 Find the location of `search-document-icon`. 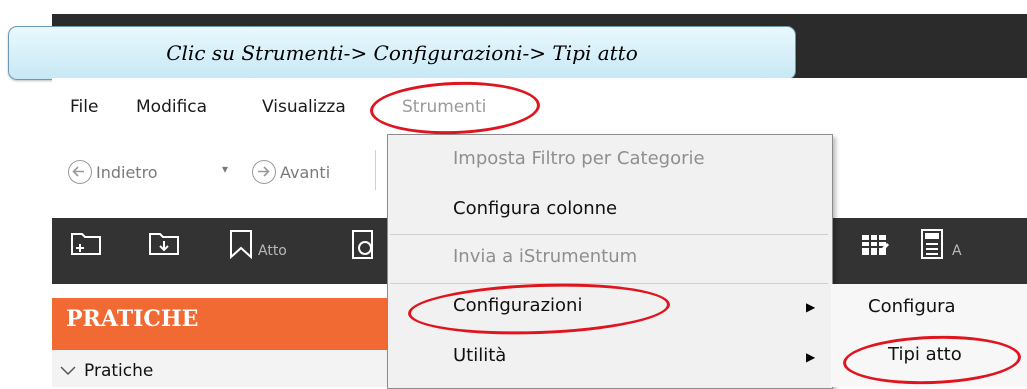

search-document-icon is located at coordinates (370, 247).